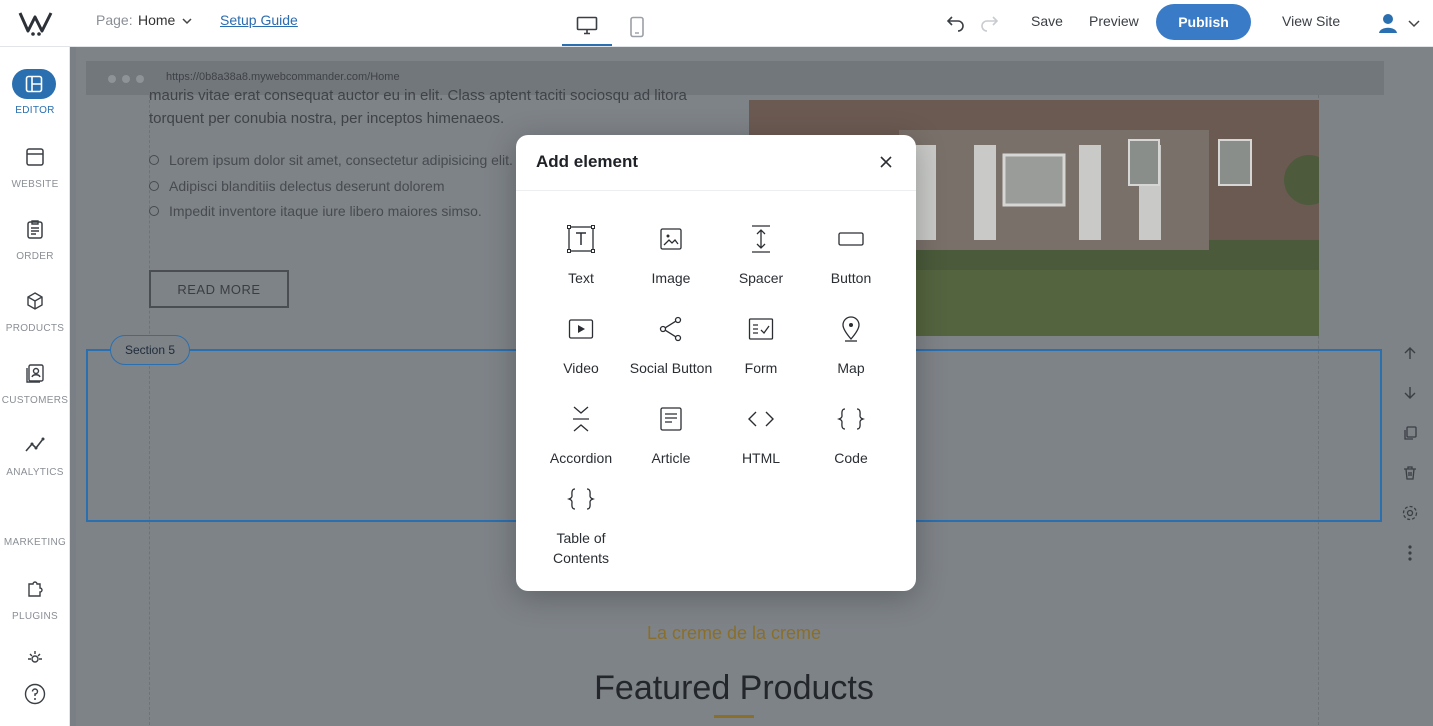 The height and width of the screenshot is (726, 1433). I want to click on sidebar-heading-marketing: MARKETING, so click(35, 542).